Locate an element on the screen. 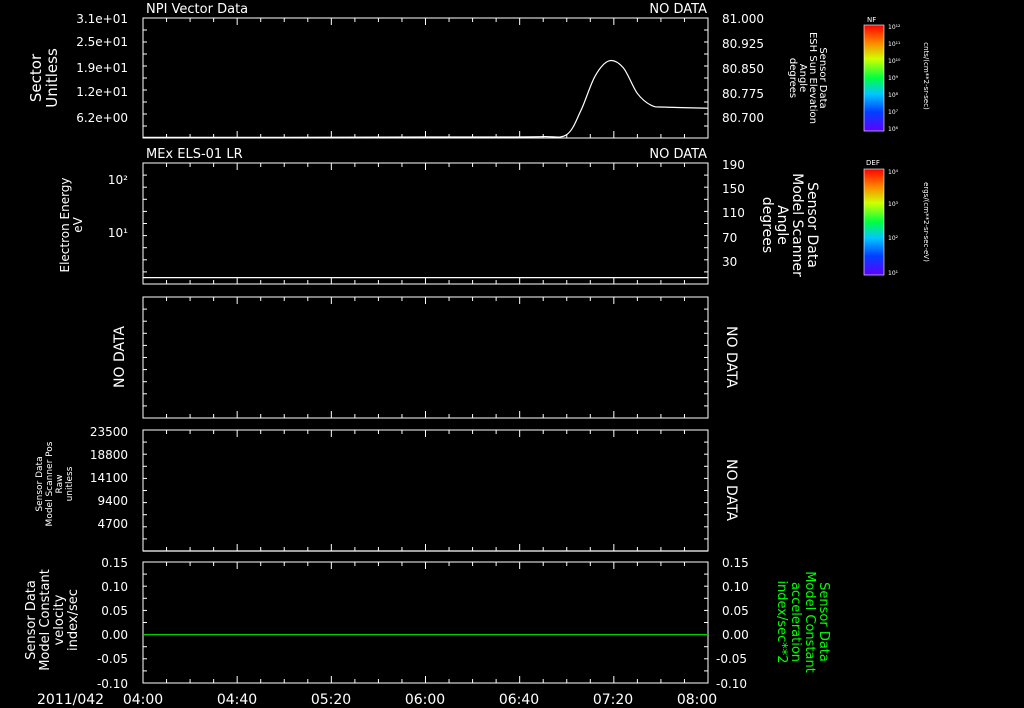  panel5-right-tick-3: 0.00 is located at coordinates (735, 635).